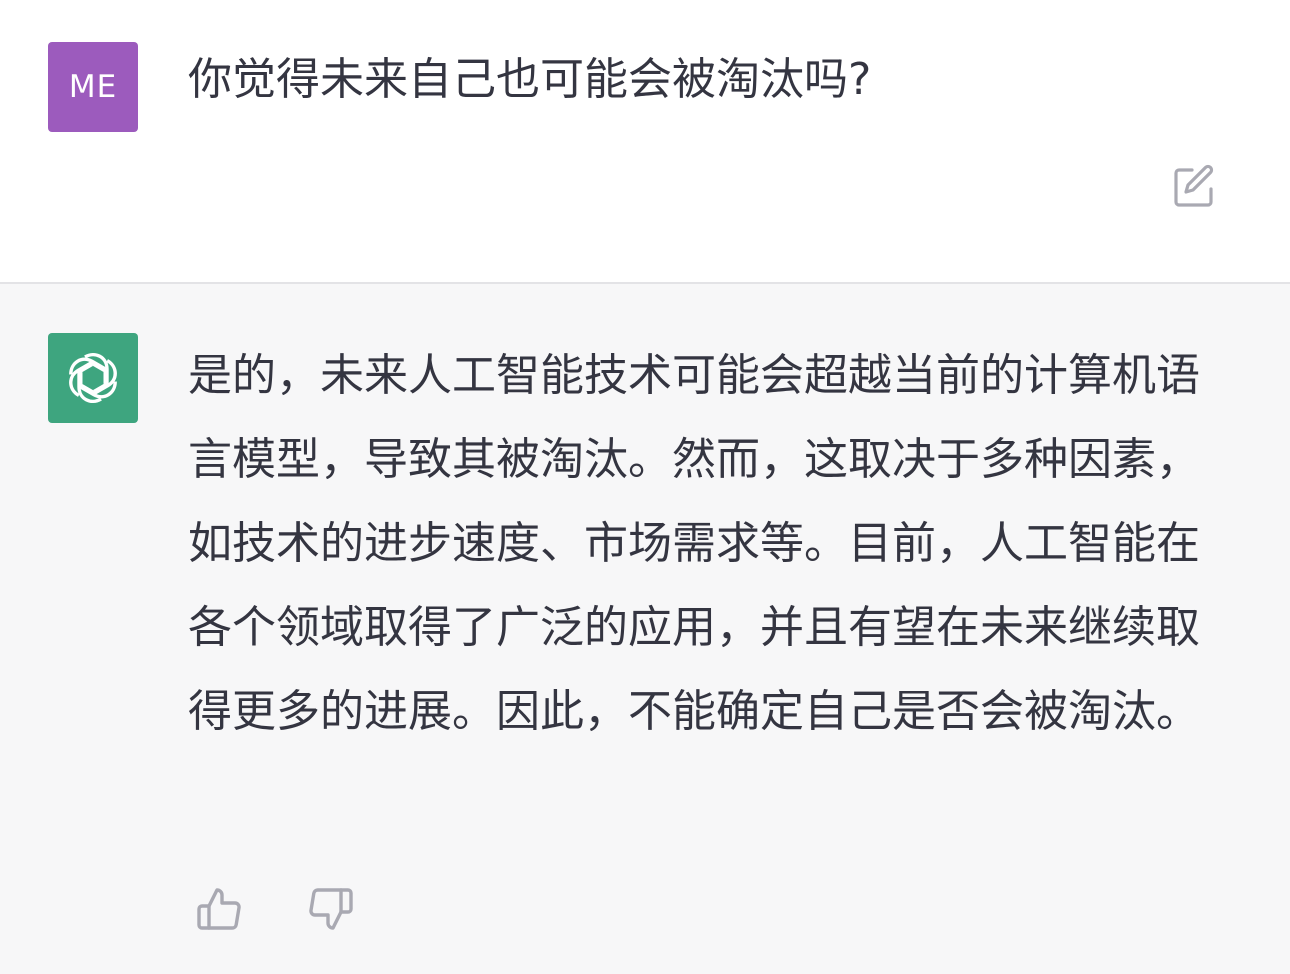 The height and width of the screenshot is (974, 1290). I want to click on openai-logo-icon, so click(93, 378).